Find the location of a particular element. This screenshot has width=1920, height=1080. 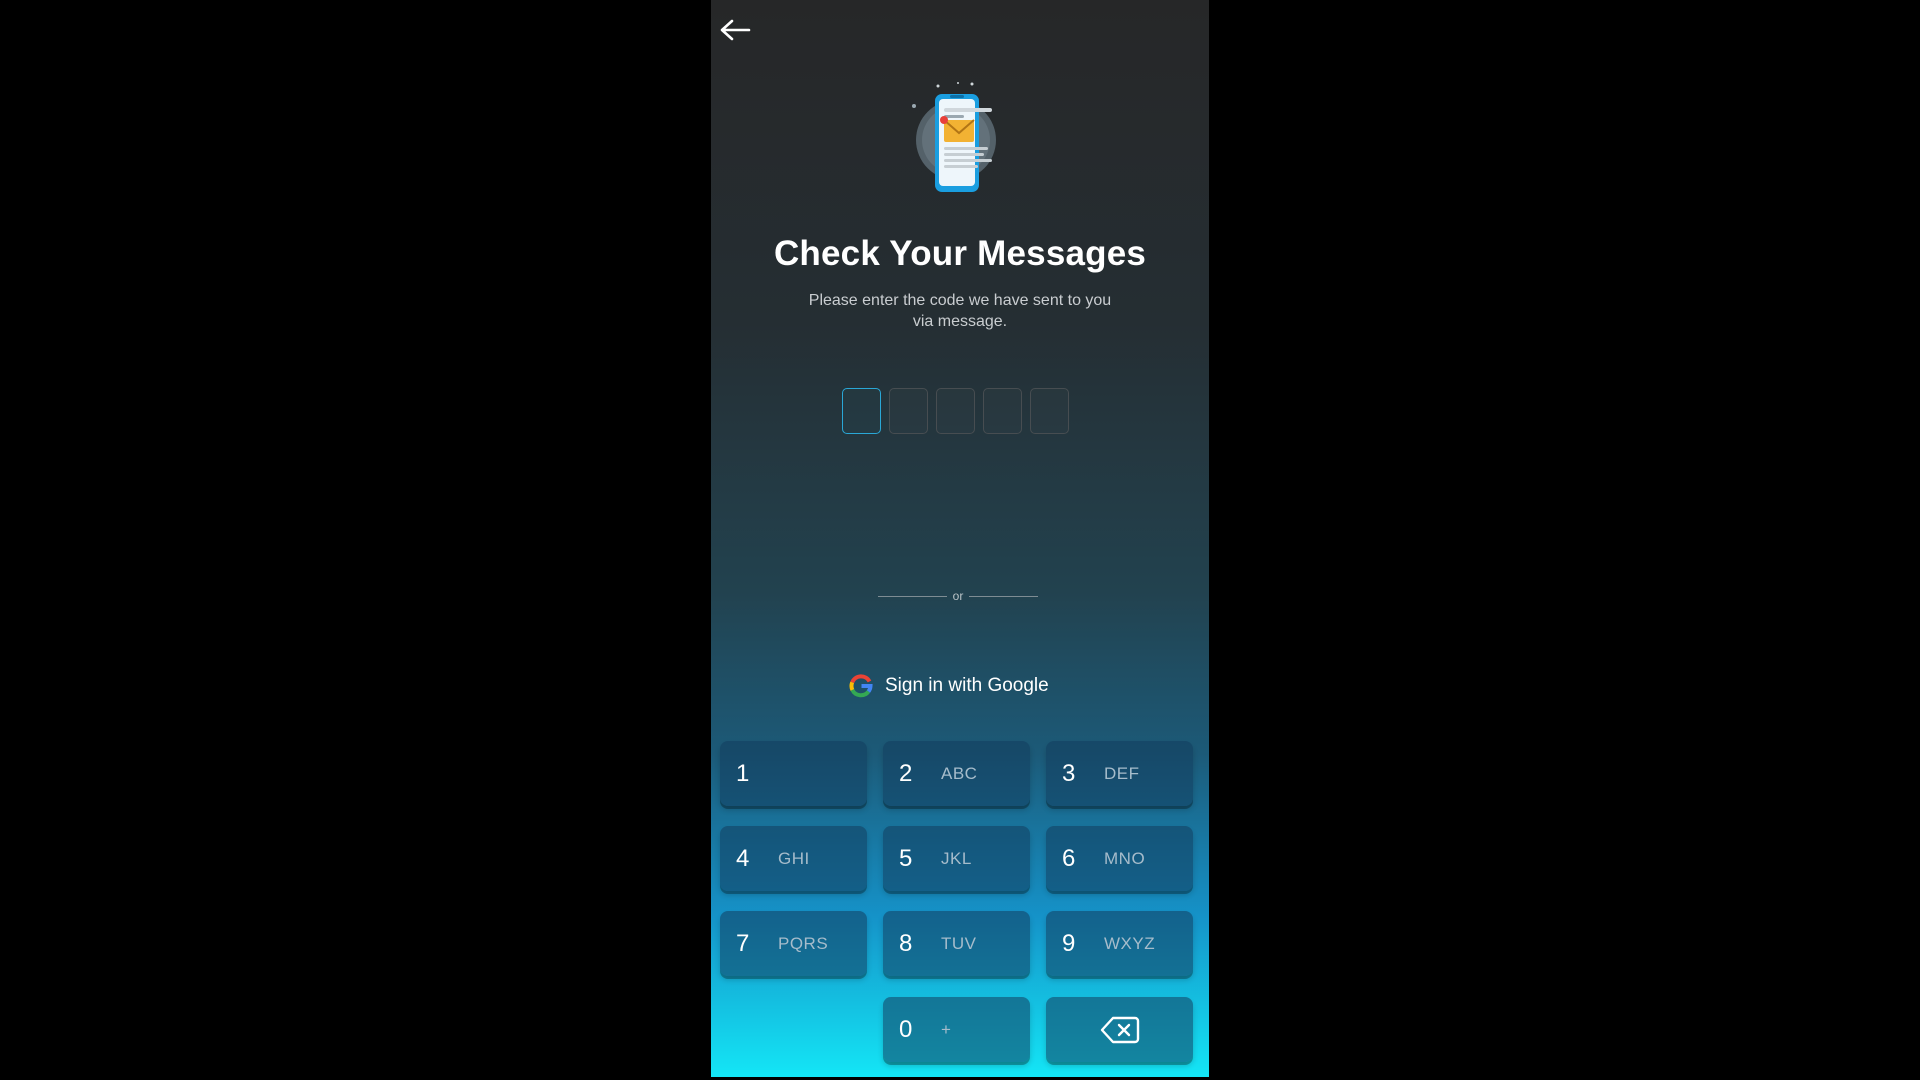

key-letters: GHI is located at coordinates (794, 858).